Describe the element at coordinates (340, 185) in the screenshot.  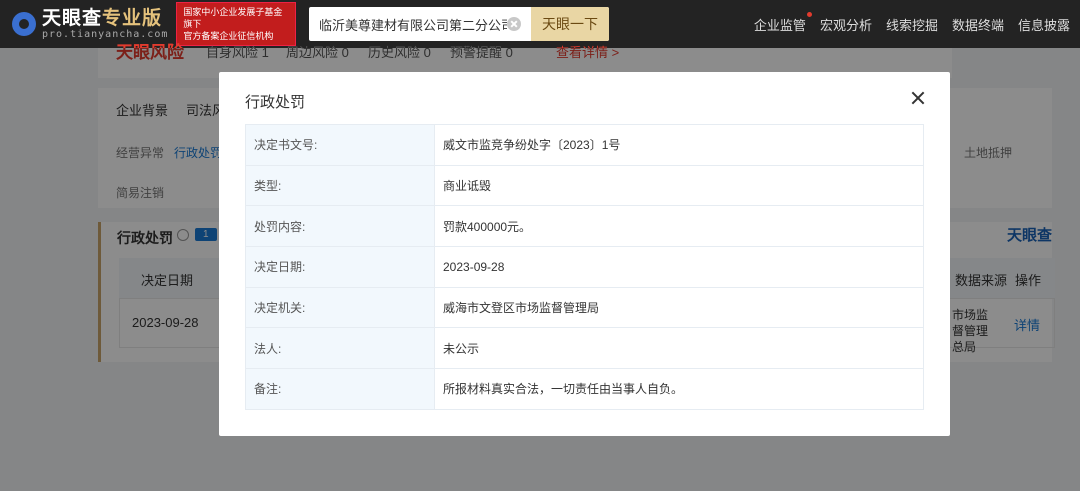
I see `detail-label: 类型:` at that location.